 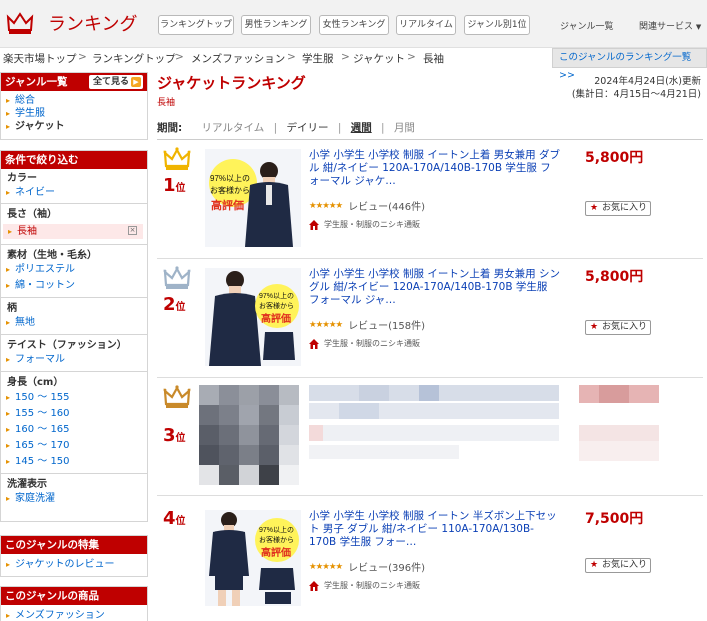 I want to click on nav-genre-first-button: ジャンル別1位, so click(x=497, y=25).